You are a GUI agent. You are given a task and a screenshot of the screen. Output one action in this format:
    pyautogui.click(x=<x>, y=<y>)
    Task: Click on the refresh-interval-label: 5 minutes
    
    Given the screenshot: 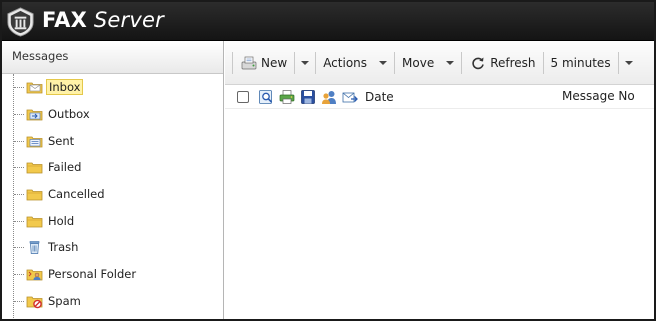 What is the action you would take?
    pyautogui.click(x=580, y=62)
    